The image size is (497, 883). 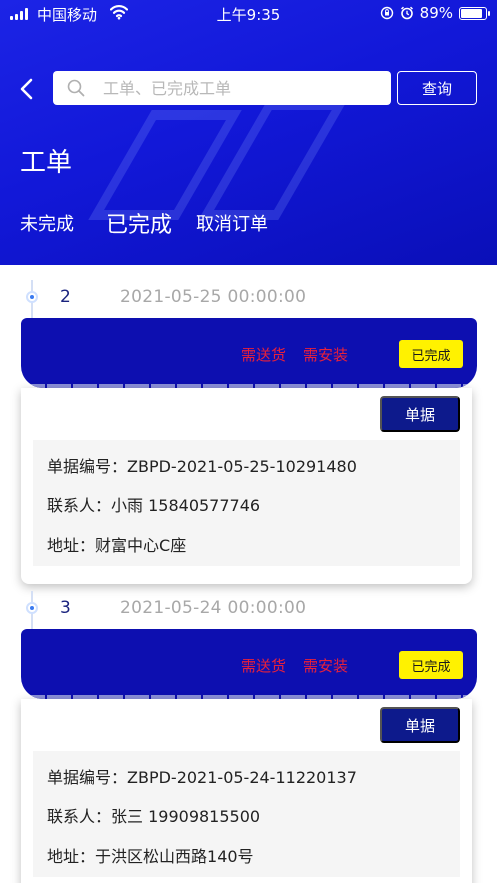 What do you see at coordinates (46, 163) in the screenshot?
I see `page-title: 工单` at bounding box center [46, 163].